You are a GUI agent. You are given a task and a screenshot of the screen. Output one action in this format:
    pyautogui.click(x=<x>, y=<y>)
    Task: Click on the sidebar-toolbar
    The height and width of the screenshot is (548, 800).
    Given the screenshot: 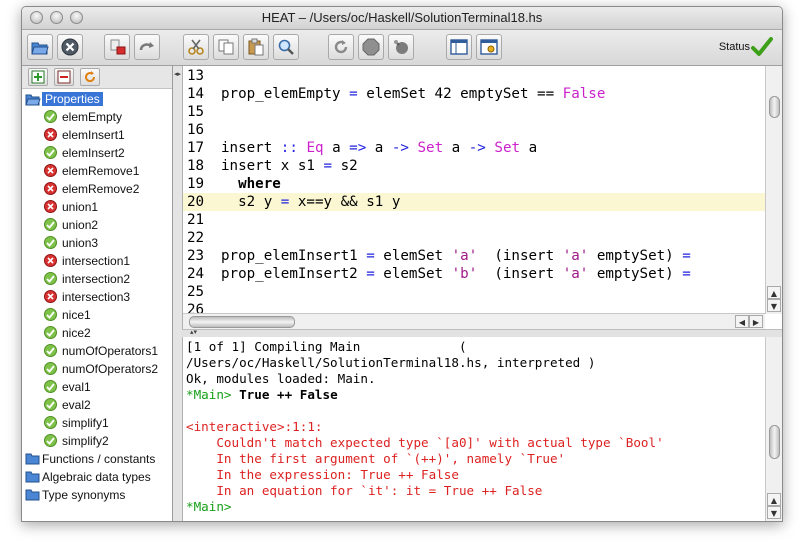 What is the action you would take?
    pyautogui.click(x=97, y=77)
    